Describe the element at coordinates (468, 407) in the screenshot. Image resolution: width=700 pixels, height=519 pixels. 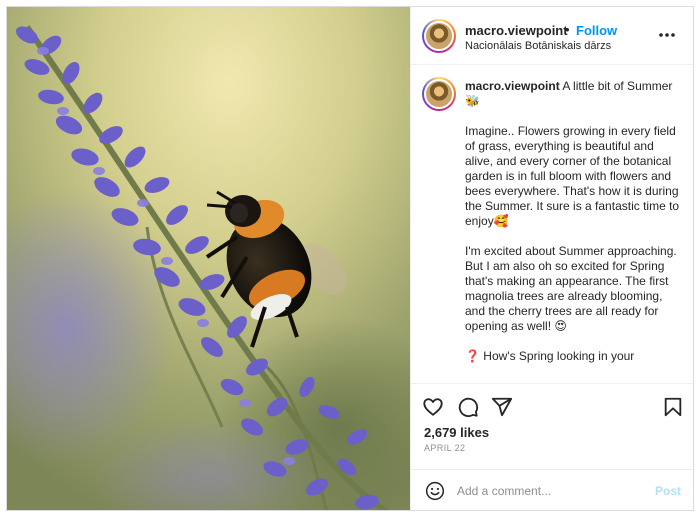
I see `comment-icon` at that location.